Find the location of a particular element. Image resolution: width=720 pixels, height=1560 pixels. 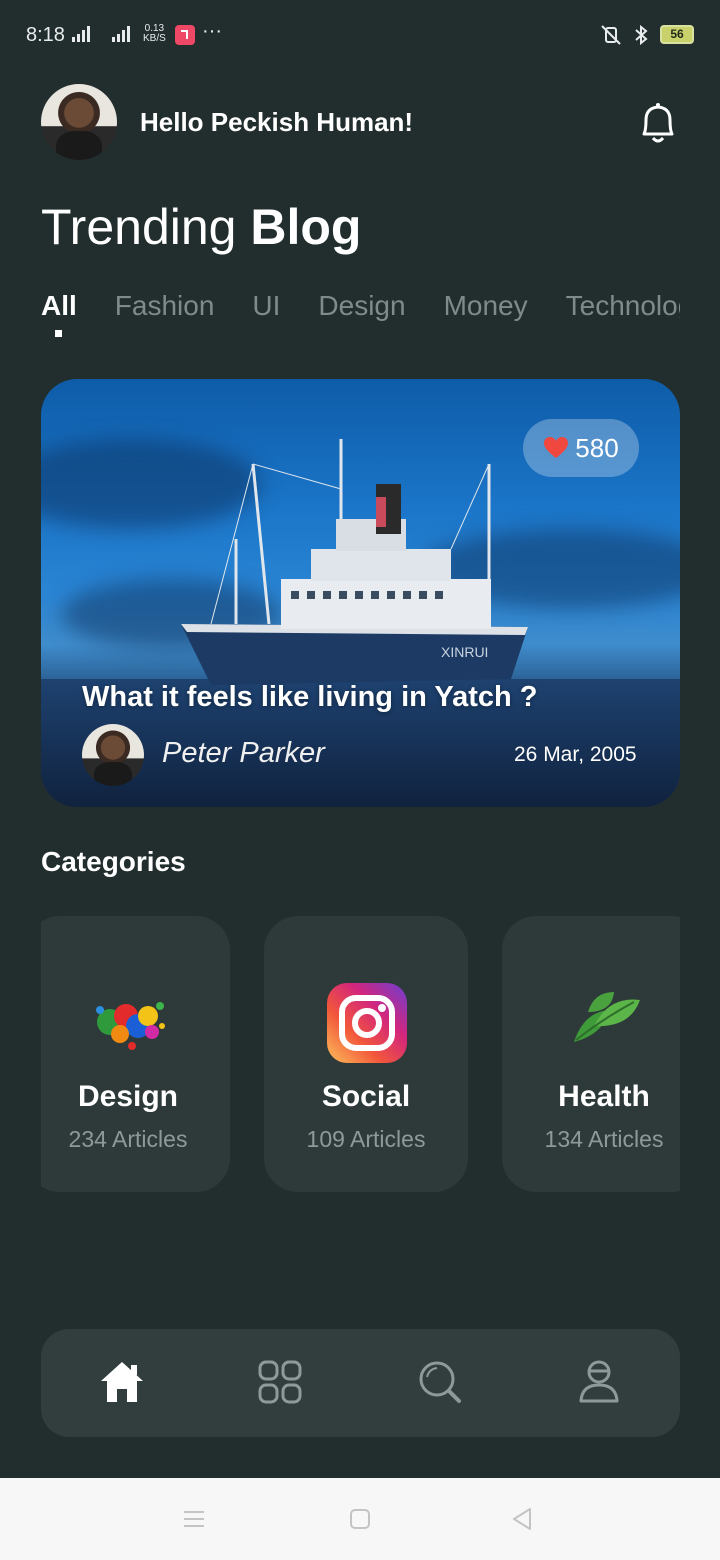

tab-ui: UI is located at coordinates (266, 306).